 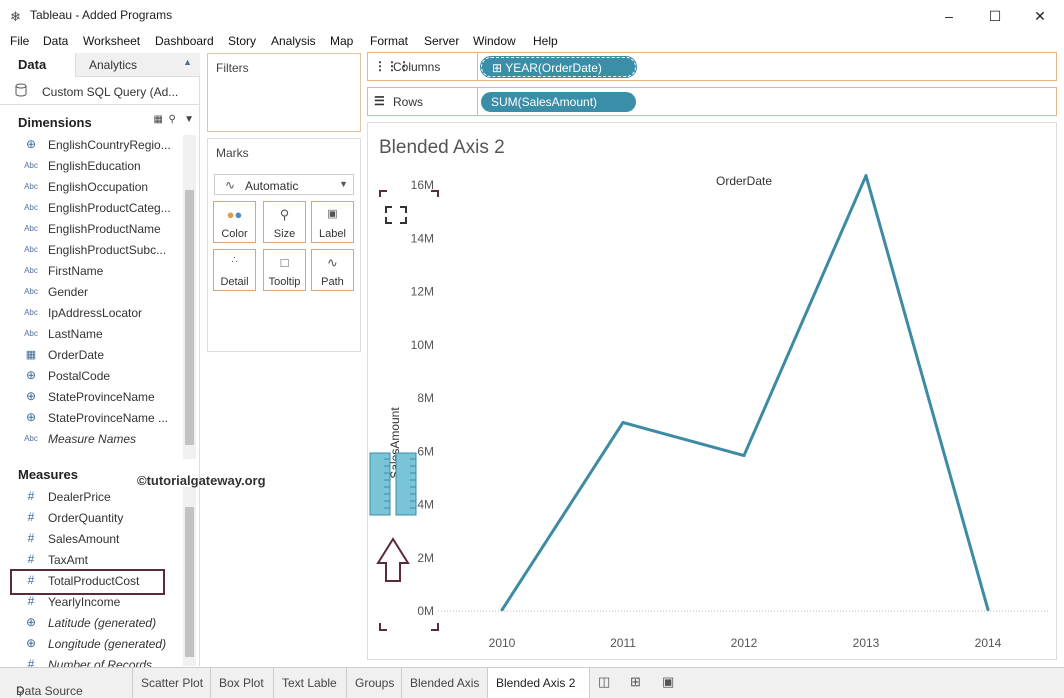 I want to click on dimension-field-lastname: Abc LastName, so click(x=92, y=334).